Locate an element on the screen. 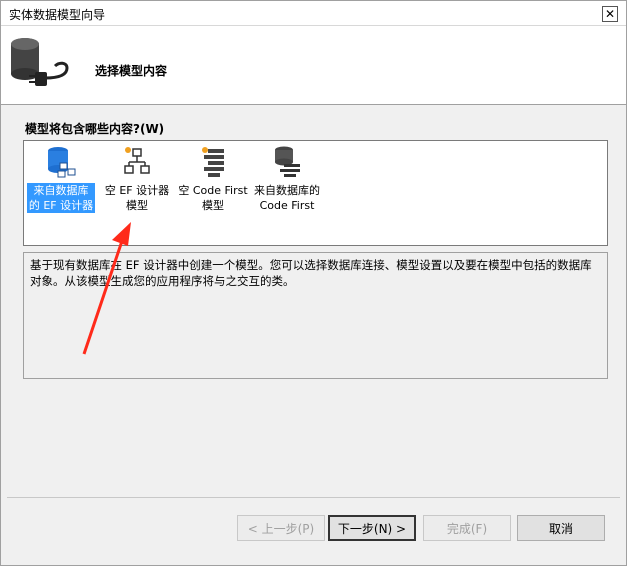 The width and height of the screenshot is (627, 566). option-label-line2: 的 EF 设计器 is located at coordinates (61, 205).